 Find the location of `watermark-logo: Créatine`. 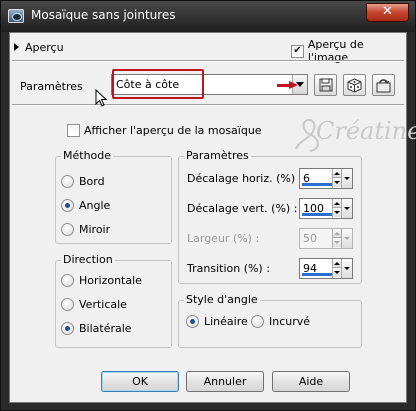

watermark-logo: Créatine is located at coordinates (353, 135).